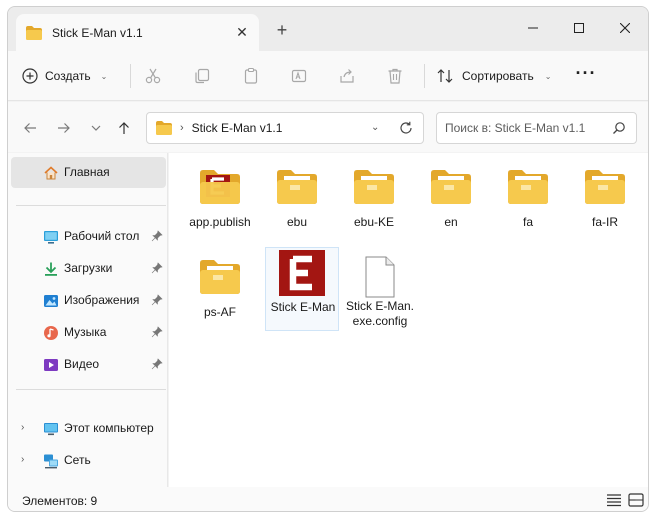 This screenshot has height=516, width=654. Describe the element at coordinates (604, 222) in the screenshot. I see `file-name: fa-IR` at that location.